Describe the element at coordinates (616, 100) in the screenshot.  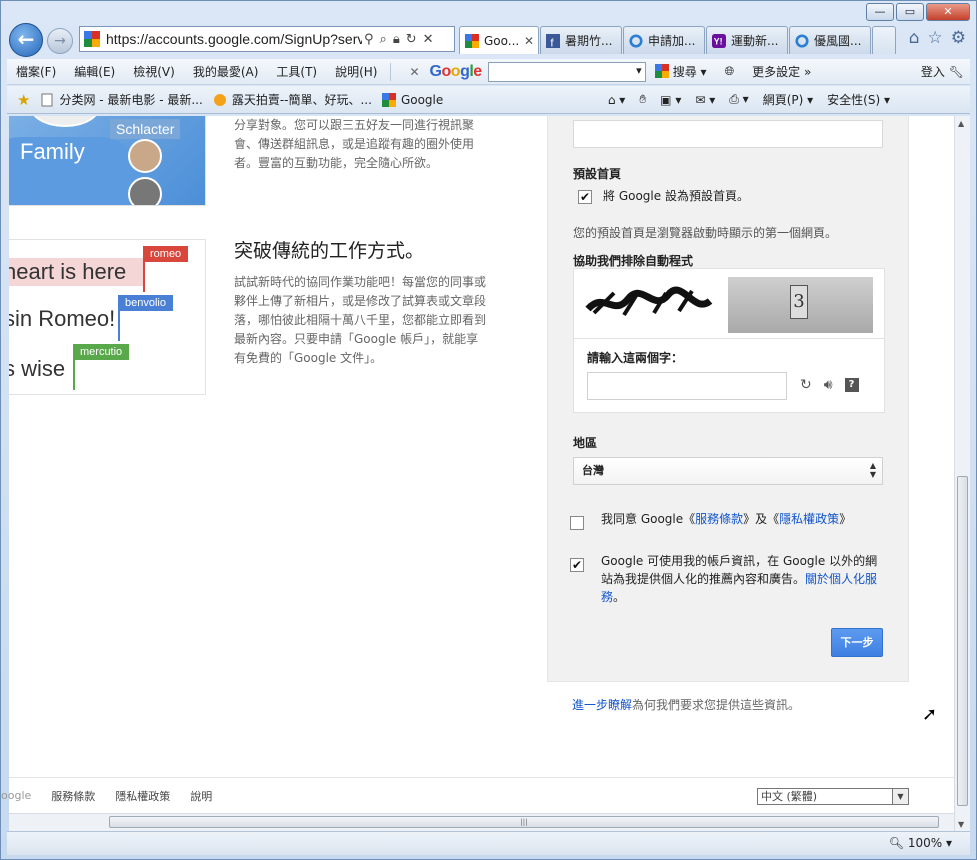
I see `home-icon: ⌂ ▾` at that location.